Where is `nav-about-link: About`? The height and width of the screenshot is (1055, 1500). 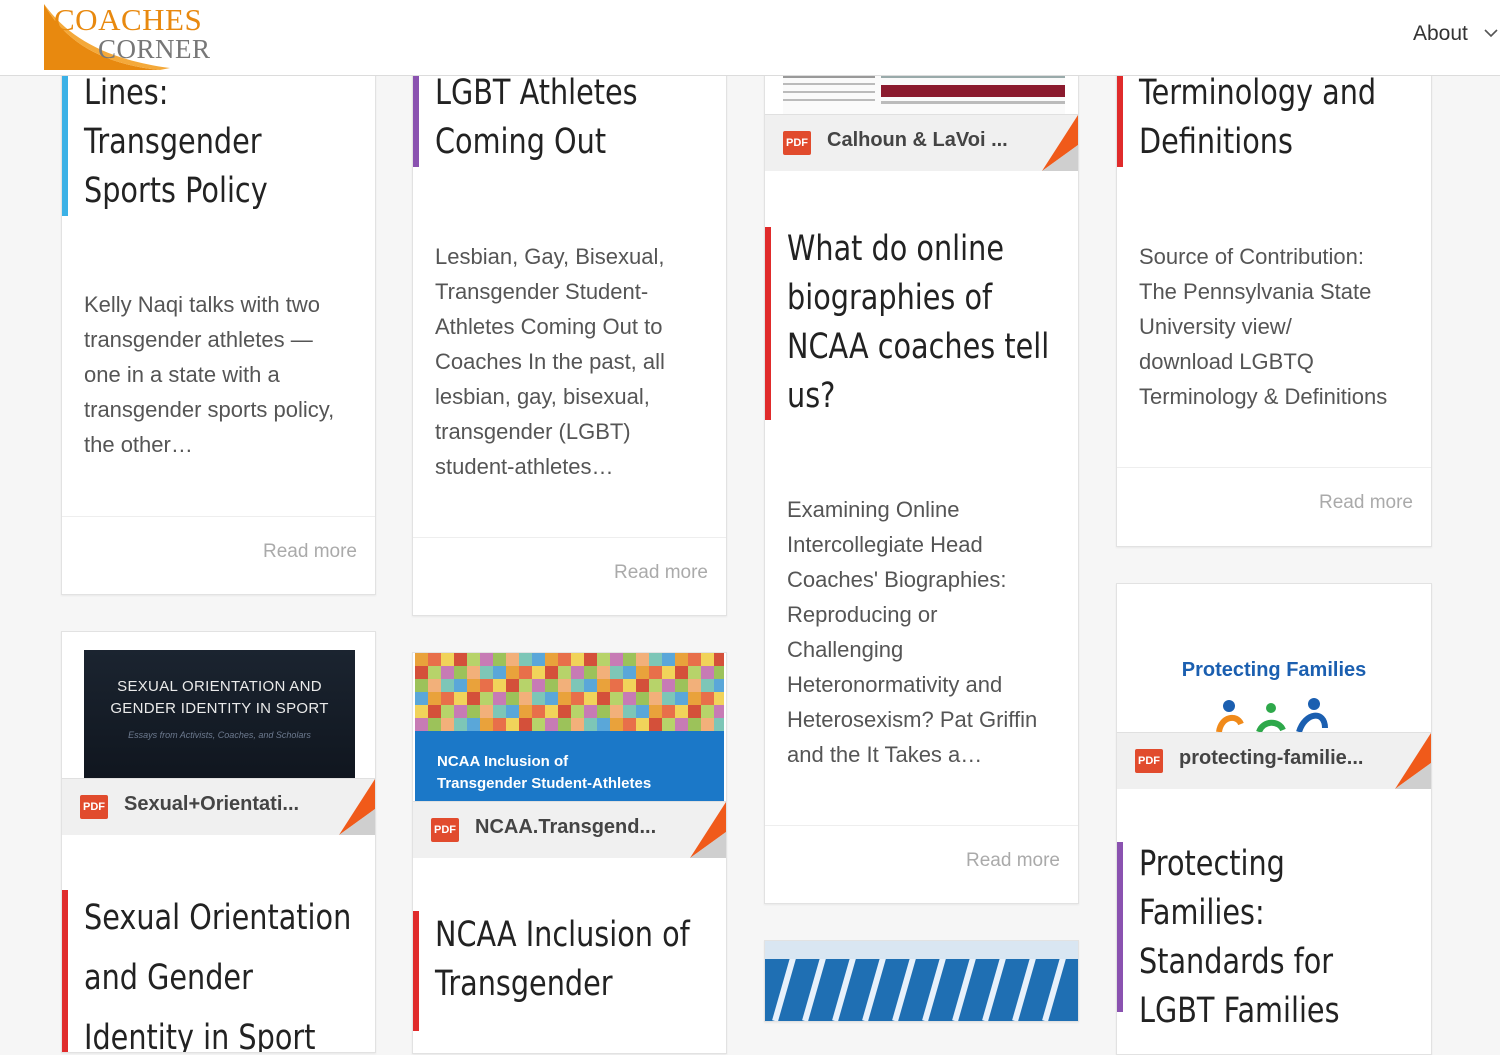 nav-about-link: About is located at coordinates (1440, 34).